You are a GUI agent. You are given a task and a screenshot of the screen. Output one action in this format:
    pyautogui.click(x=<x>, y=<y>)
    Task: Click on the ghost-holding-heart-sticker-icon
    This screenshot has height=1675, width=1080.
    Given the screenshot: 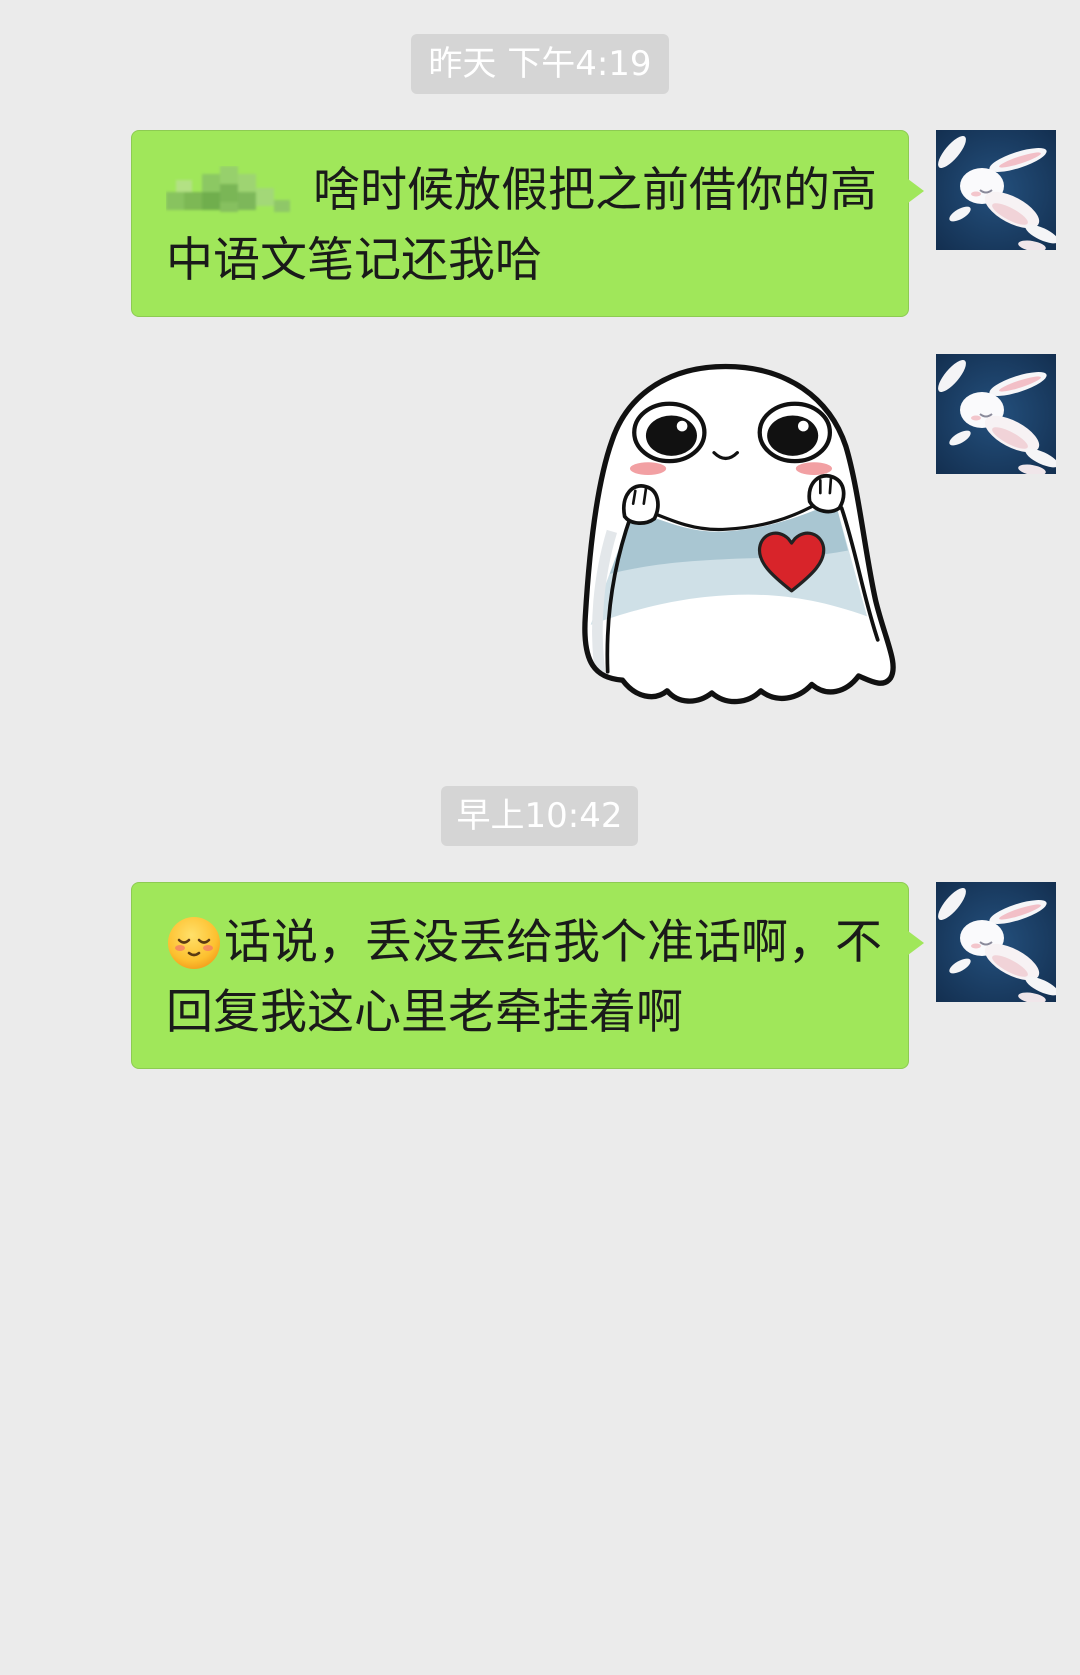 What is the action you would take?
    pyautogui.click(x=739, y=534)
    